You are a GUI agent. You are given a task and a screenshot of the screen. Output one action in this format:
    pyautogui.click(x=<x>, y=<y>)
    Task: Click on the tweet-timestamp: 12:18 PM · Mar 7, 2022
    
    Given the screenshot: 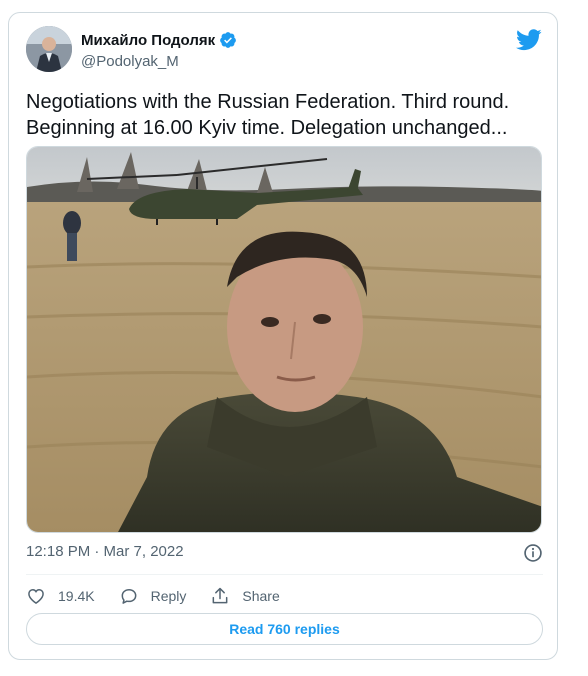 What is the action you would take?
    pyautogui.click(x=105, y=551)
    